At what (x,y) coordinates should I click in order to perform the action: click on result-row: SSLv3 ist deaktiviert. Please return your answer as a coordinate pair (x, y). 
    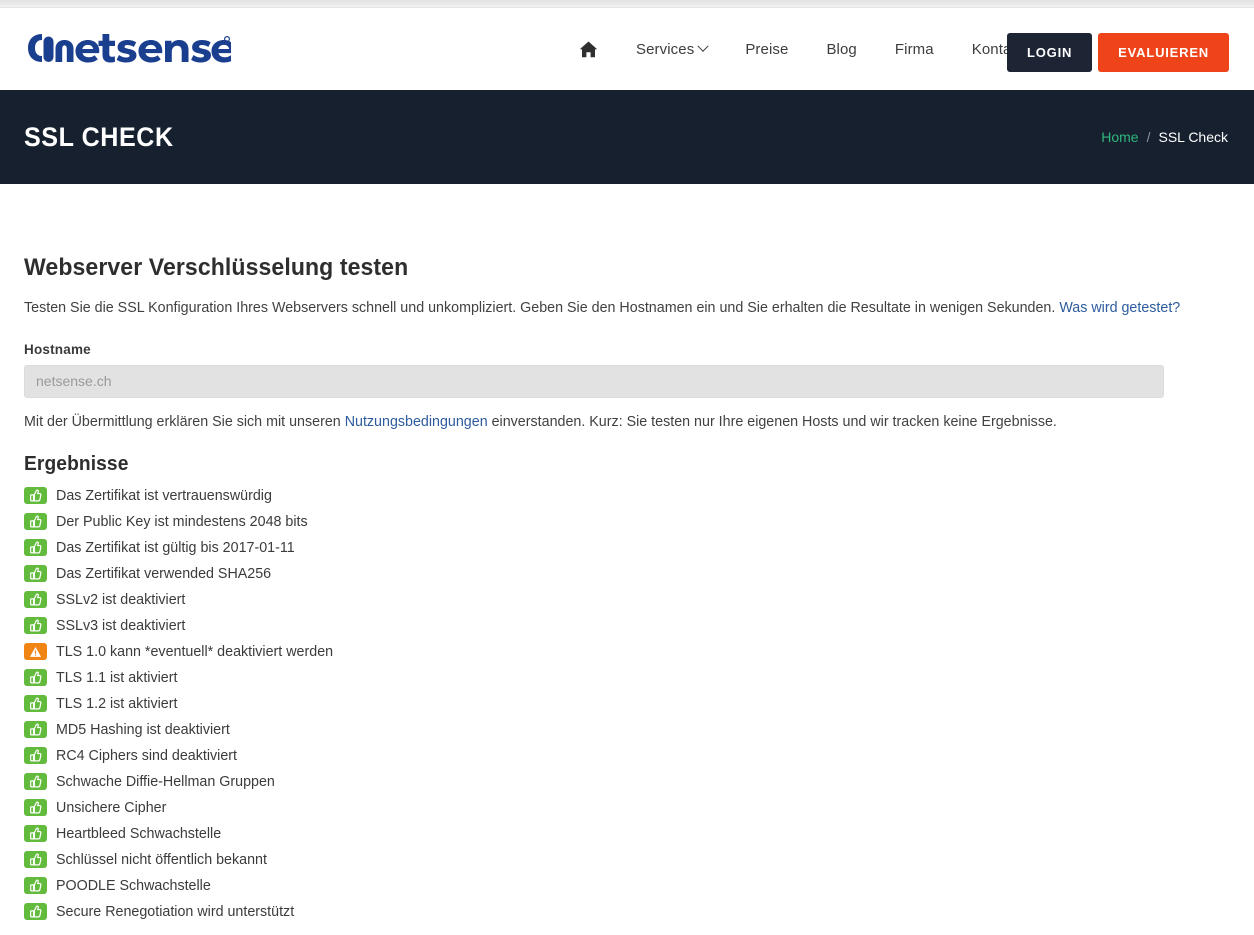
    Looking at the image, I should click on (627, 626).